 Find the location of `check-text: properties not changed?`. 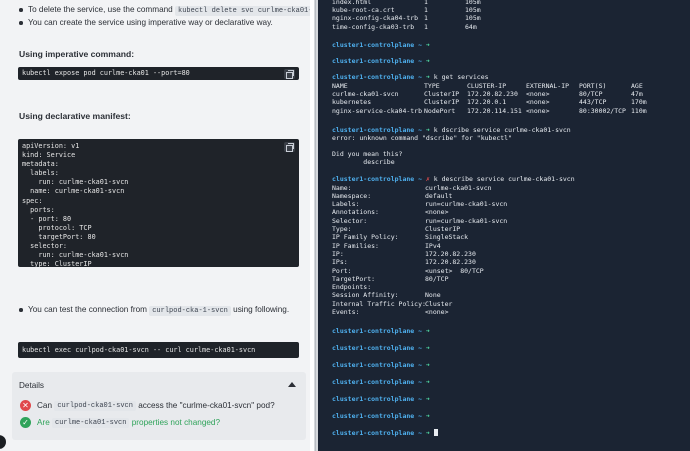

check-text: properties not changed? is located at coordinates (176, 422).